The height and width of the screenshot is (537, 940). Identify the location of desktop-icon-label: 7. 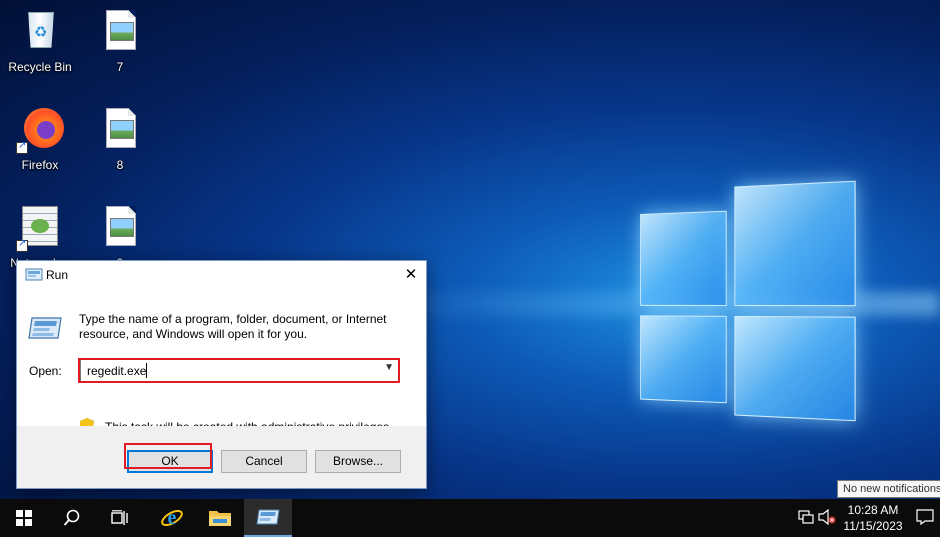
(120, 67).